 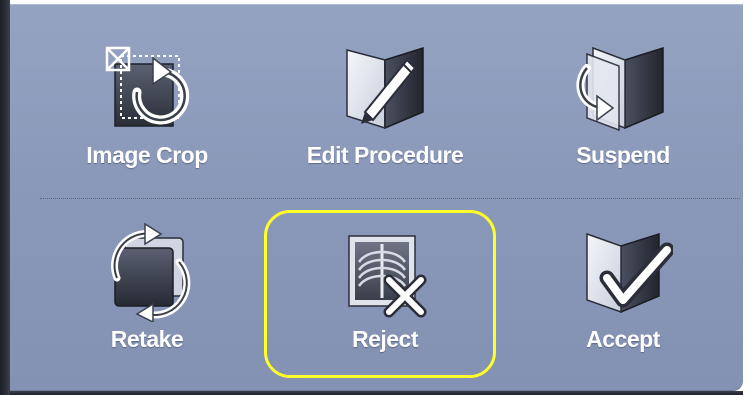 I want to click on reject-icon, so click(x=385, y=272).